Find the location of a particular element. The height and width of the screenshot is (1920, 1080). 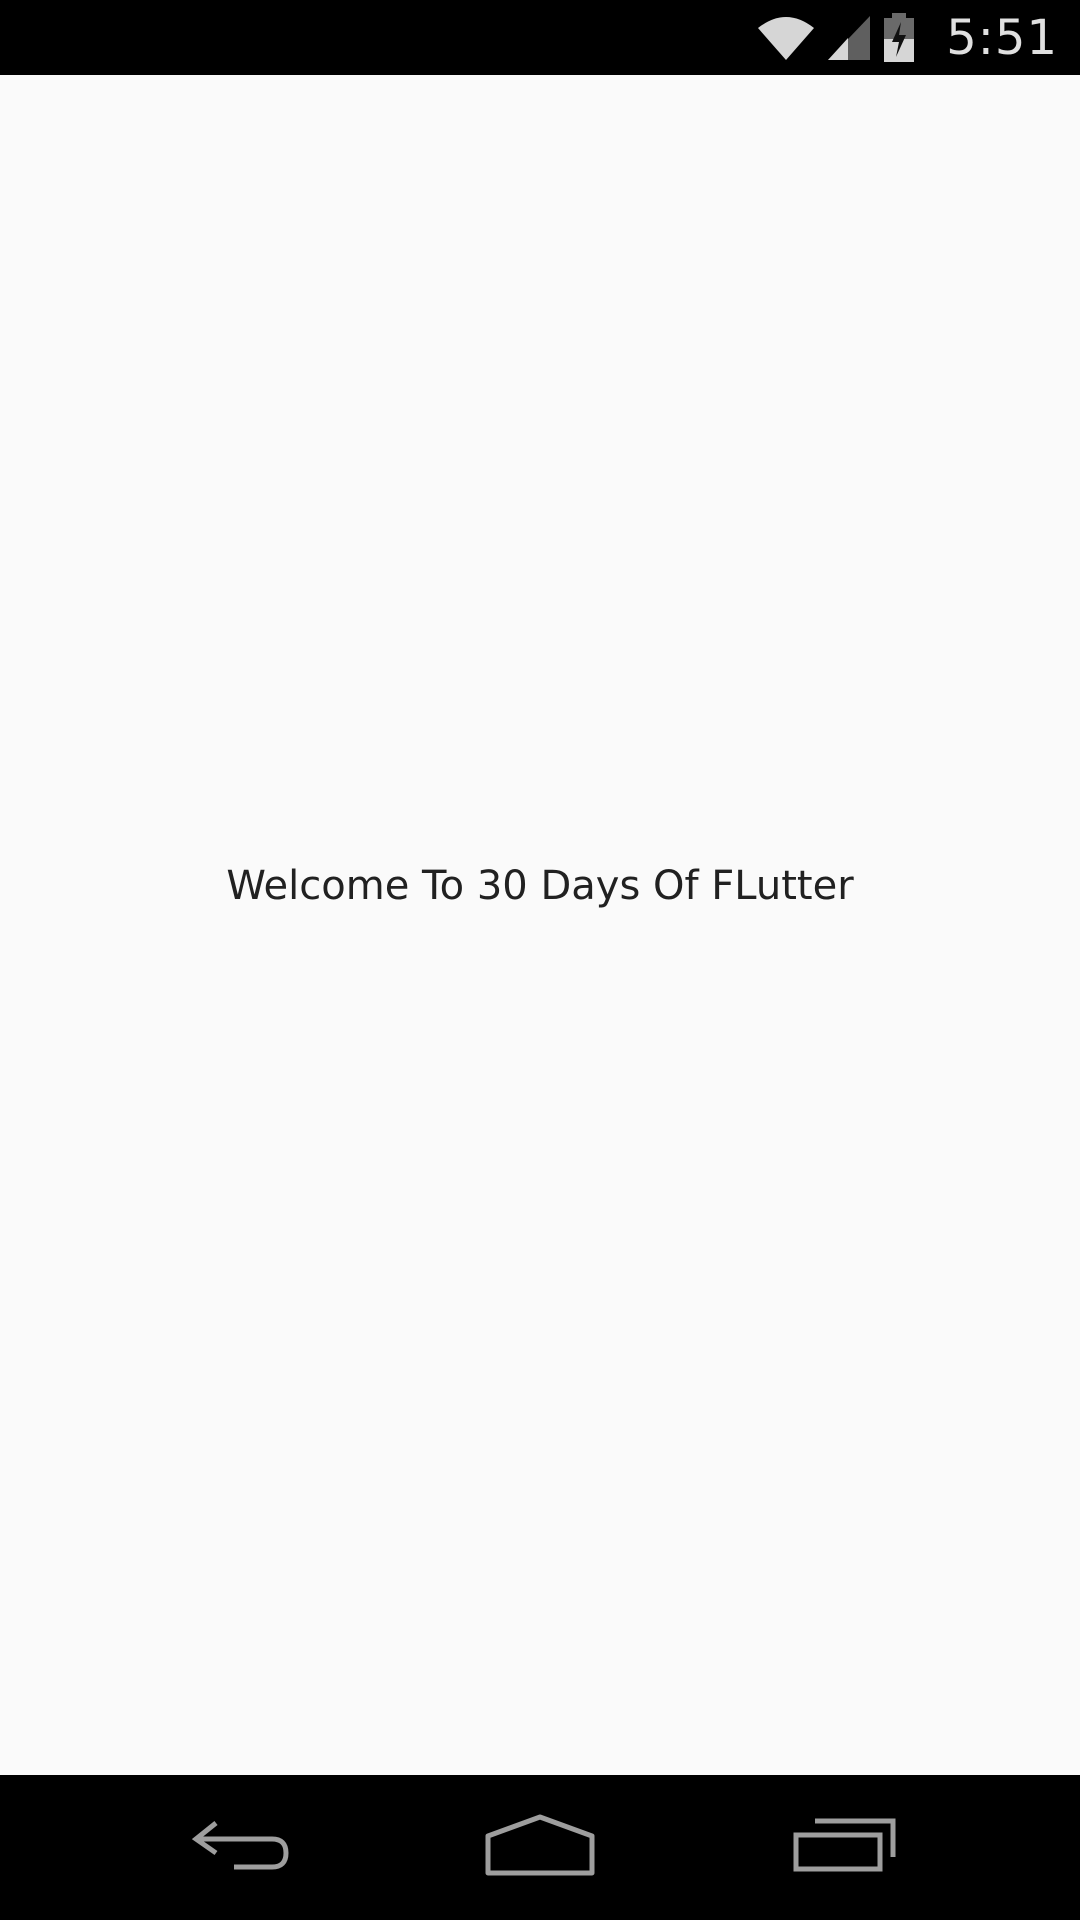

welcome-text: Welcome To 30 Days Of FLutter is located at coordinates (540, 886).